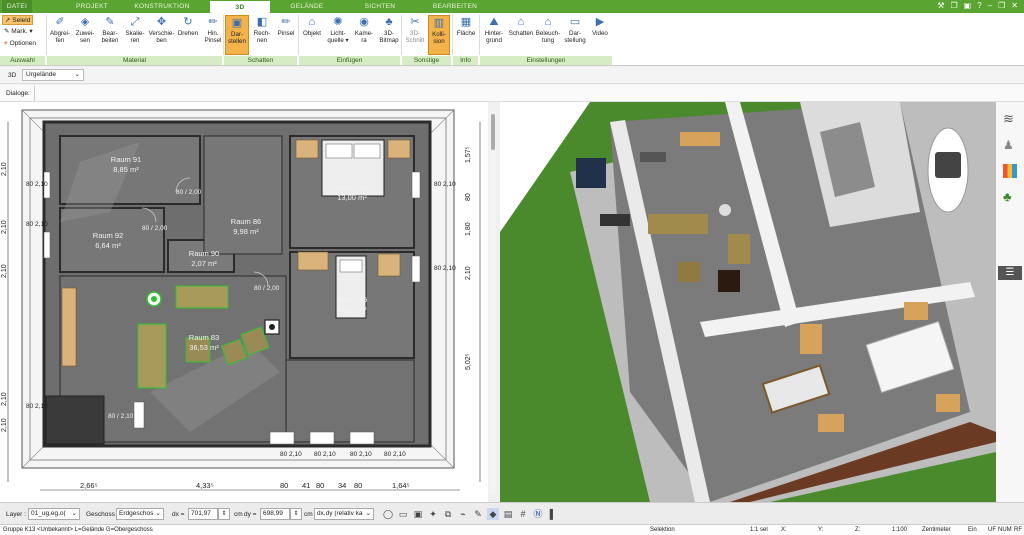 Image resolution: width=1024 pixels, height=535 pixels. What do you see at coordinates (468, 197) in the screenshot?
I see `dim-right-2: 80` at bounding box center [468, 197].